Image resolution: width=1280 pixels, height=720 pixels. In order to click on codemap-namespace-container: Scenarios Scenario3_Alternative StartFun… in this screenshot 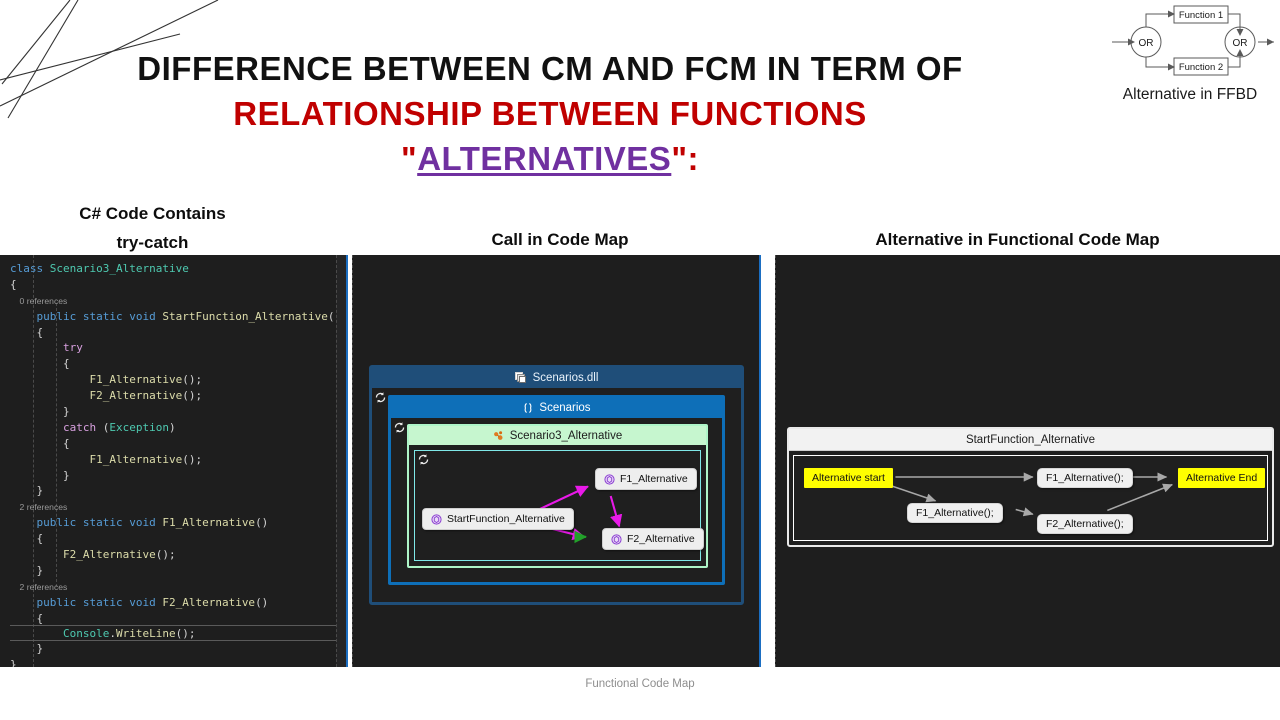, I will do `click(556, 490)`.